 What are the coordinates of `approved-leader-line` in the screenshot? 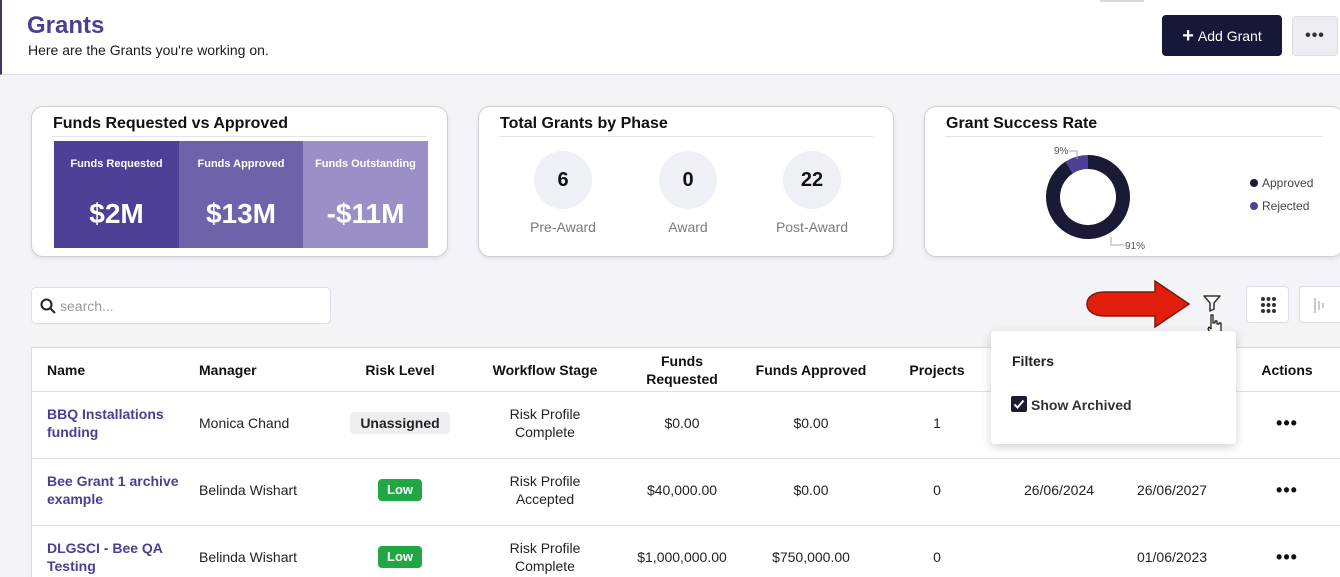 It's located at (1117, 241).